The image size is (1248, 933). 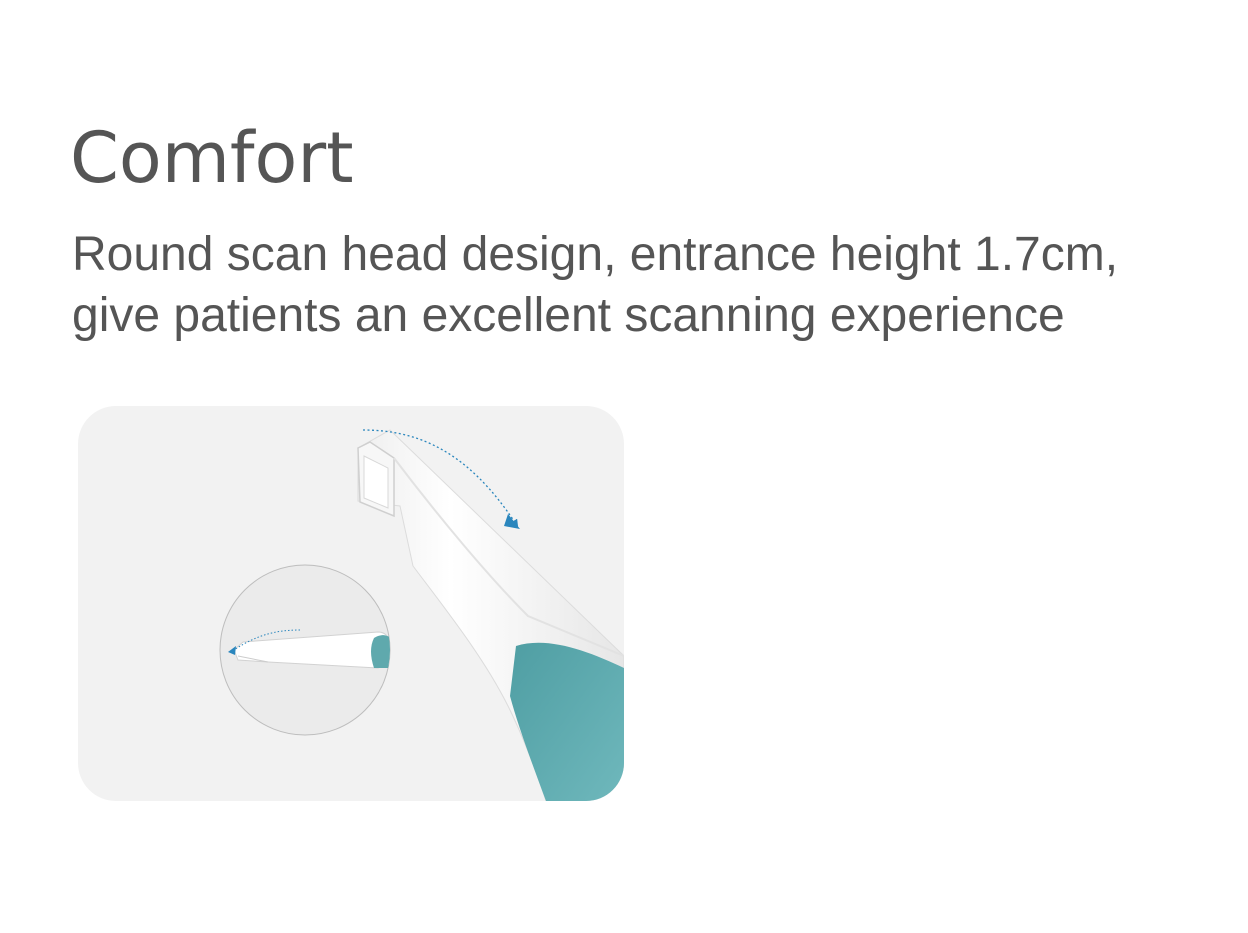 What do you see at coordinates (567, 721) in the screenshot?
I see `scanner-grip` at bounding box center [567, 721].